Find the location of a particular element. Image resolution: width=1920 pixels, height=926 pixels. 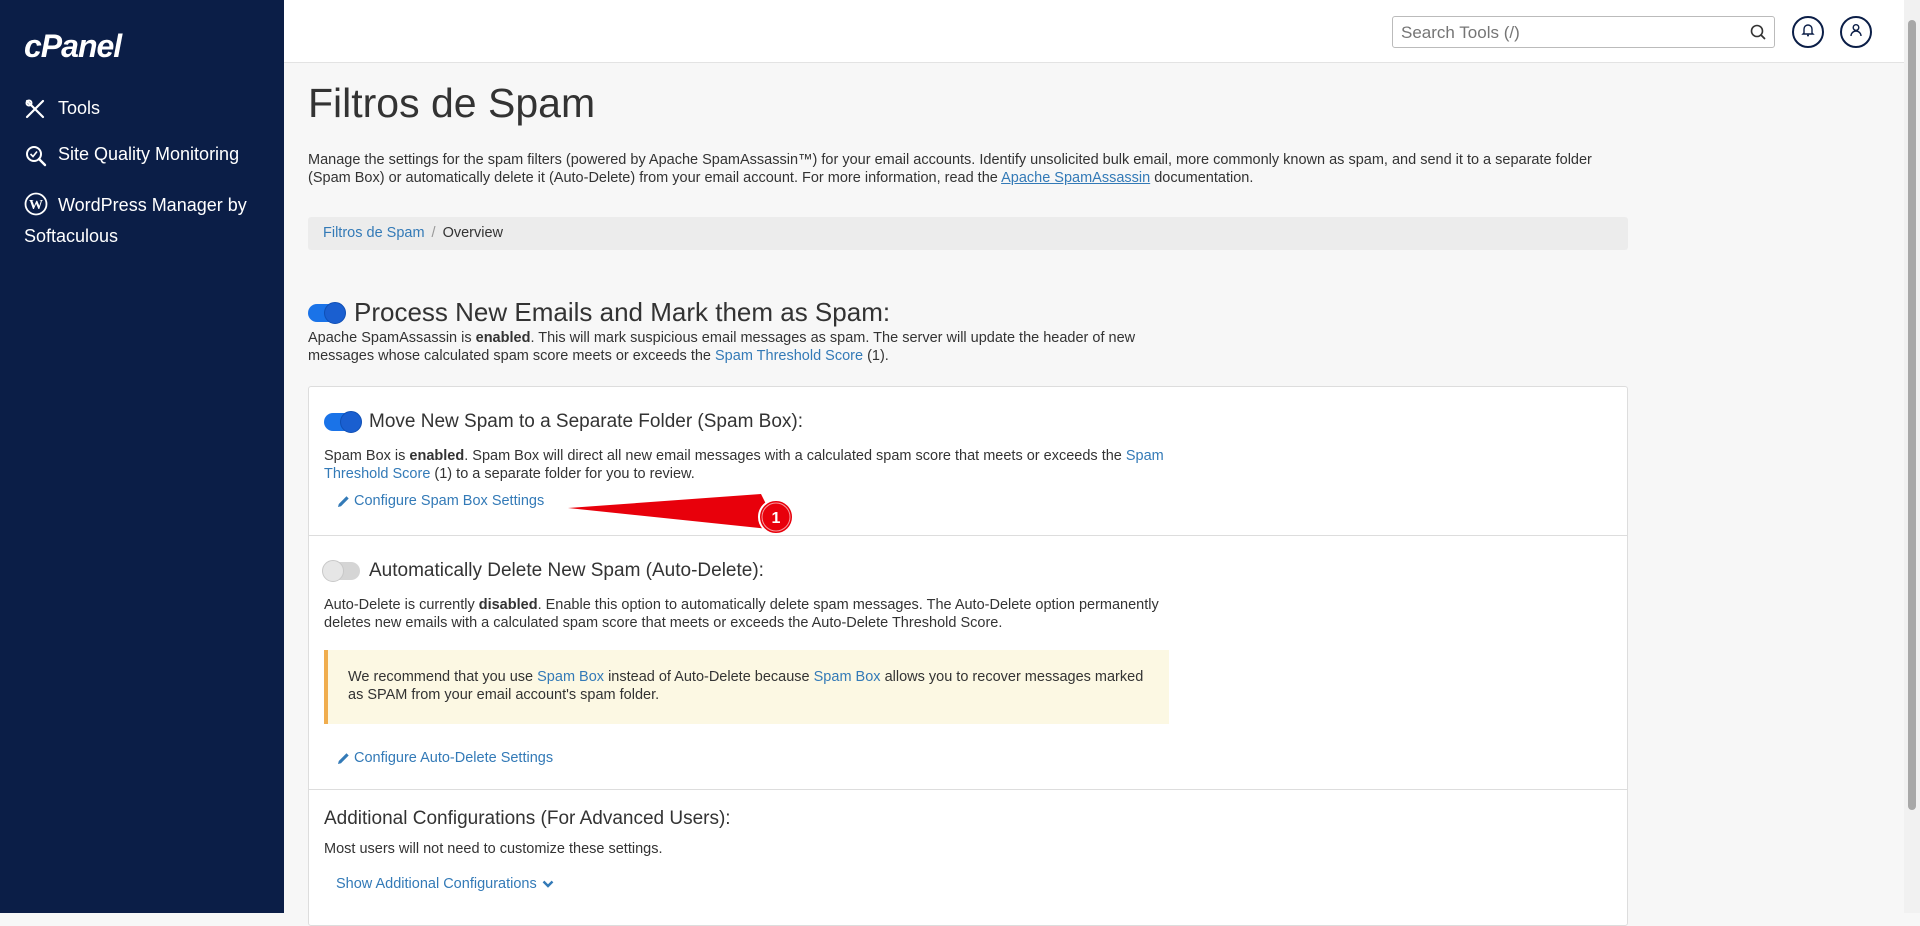

notifications-button is located at coordinates (1808, 32).